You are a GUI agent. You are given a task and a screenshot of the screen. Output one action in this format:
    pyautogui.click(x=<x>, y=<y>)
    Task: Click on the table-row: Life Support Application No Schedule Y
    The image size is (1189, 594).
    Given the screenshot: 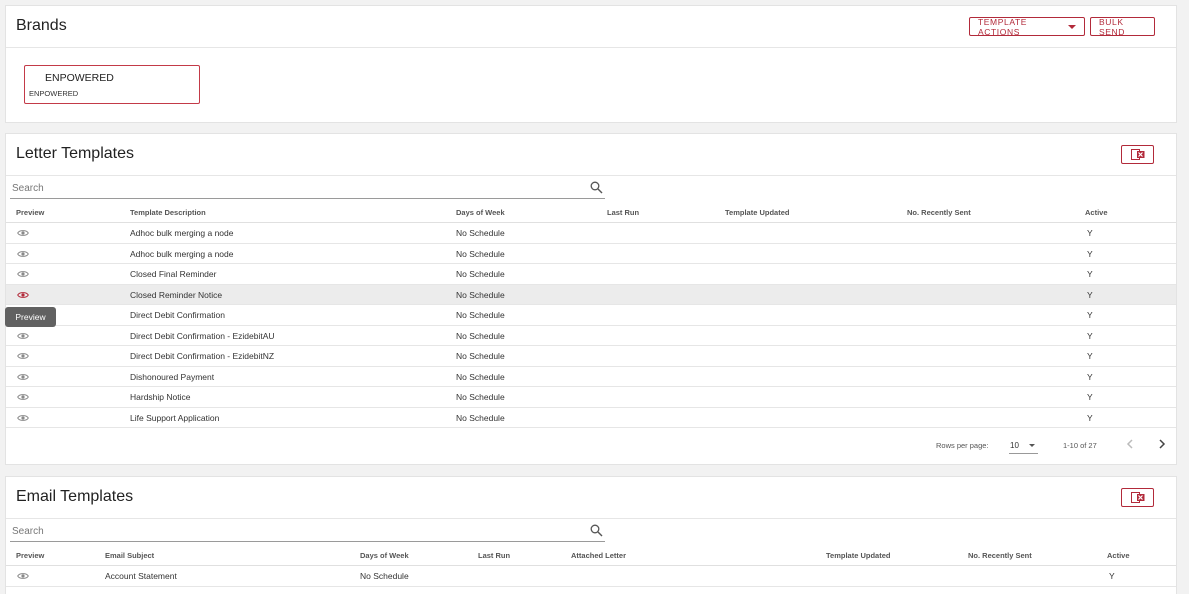 What is the action you would take?
    pyautogui.click(x=591, y=417)
    